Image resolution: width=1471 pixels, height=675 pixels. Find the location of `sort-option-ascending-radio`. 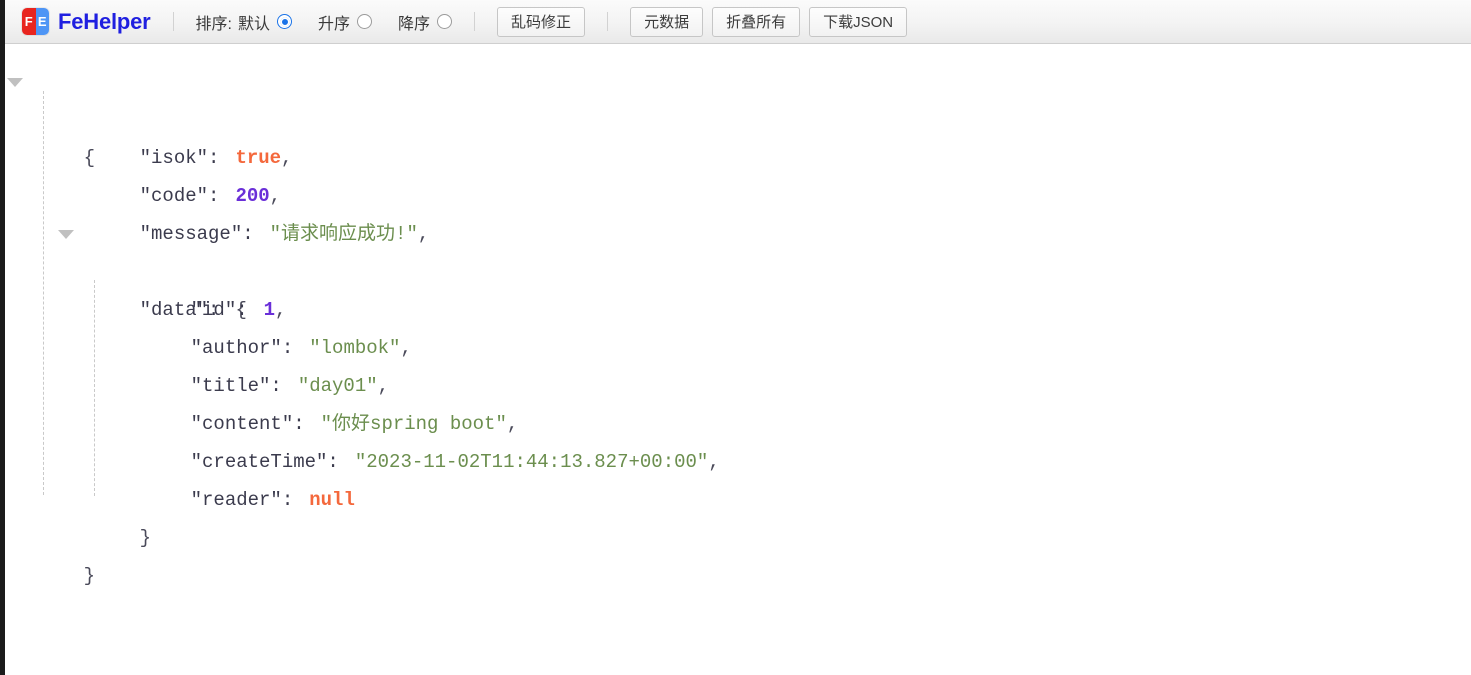

sort-option-ascending-radio is located at coordinates (365, 21).